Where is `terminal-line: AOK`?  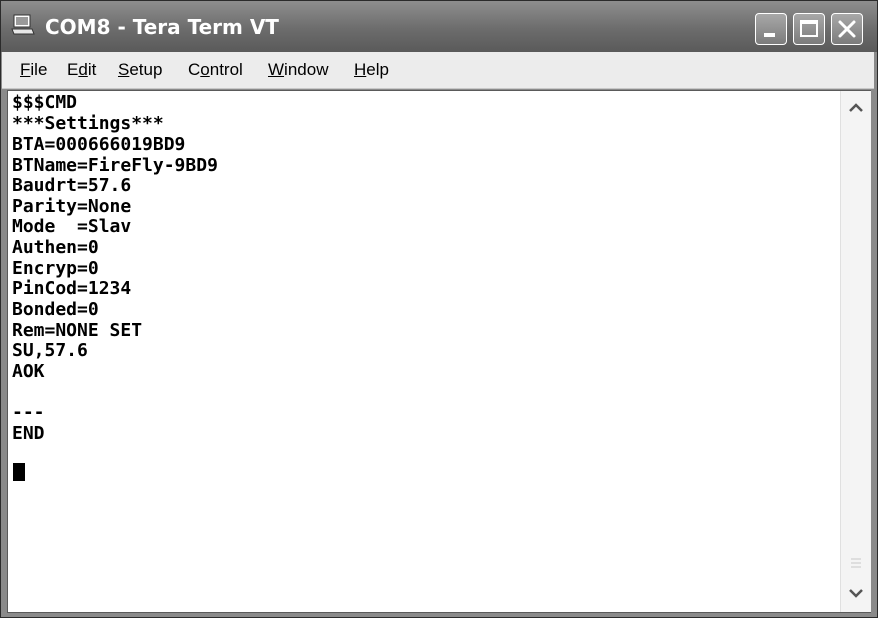 terminal-line: AOK is located at coordinates (28, 371).